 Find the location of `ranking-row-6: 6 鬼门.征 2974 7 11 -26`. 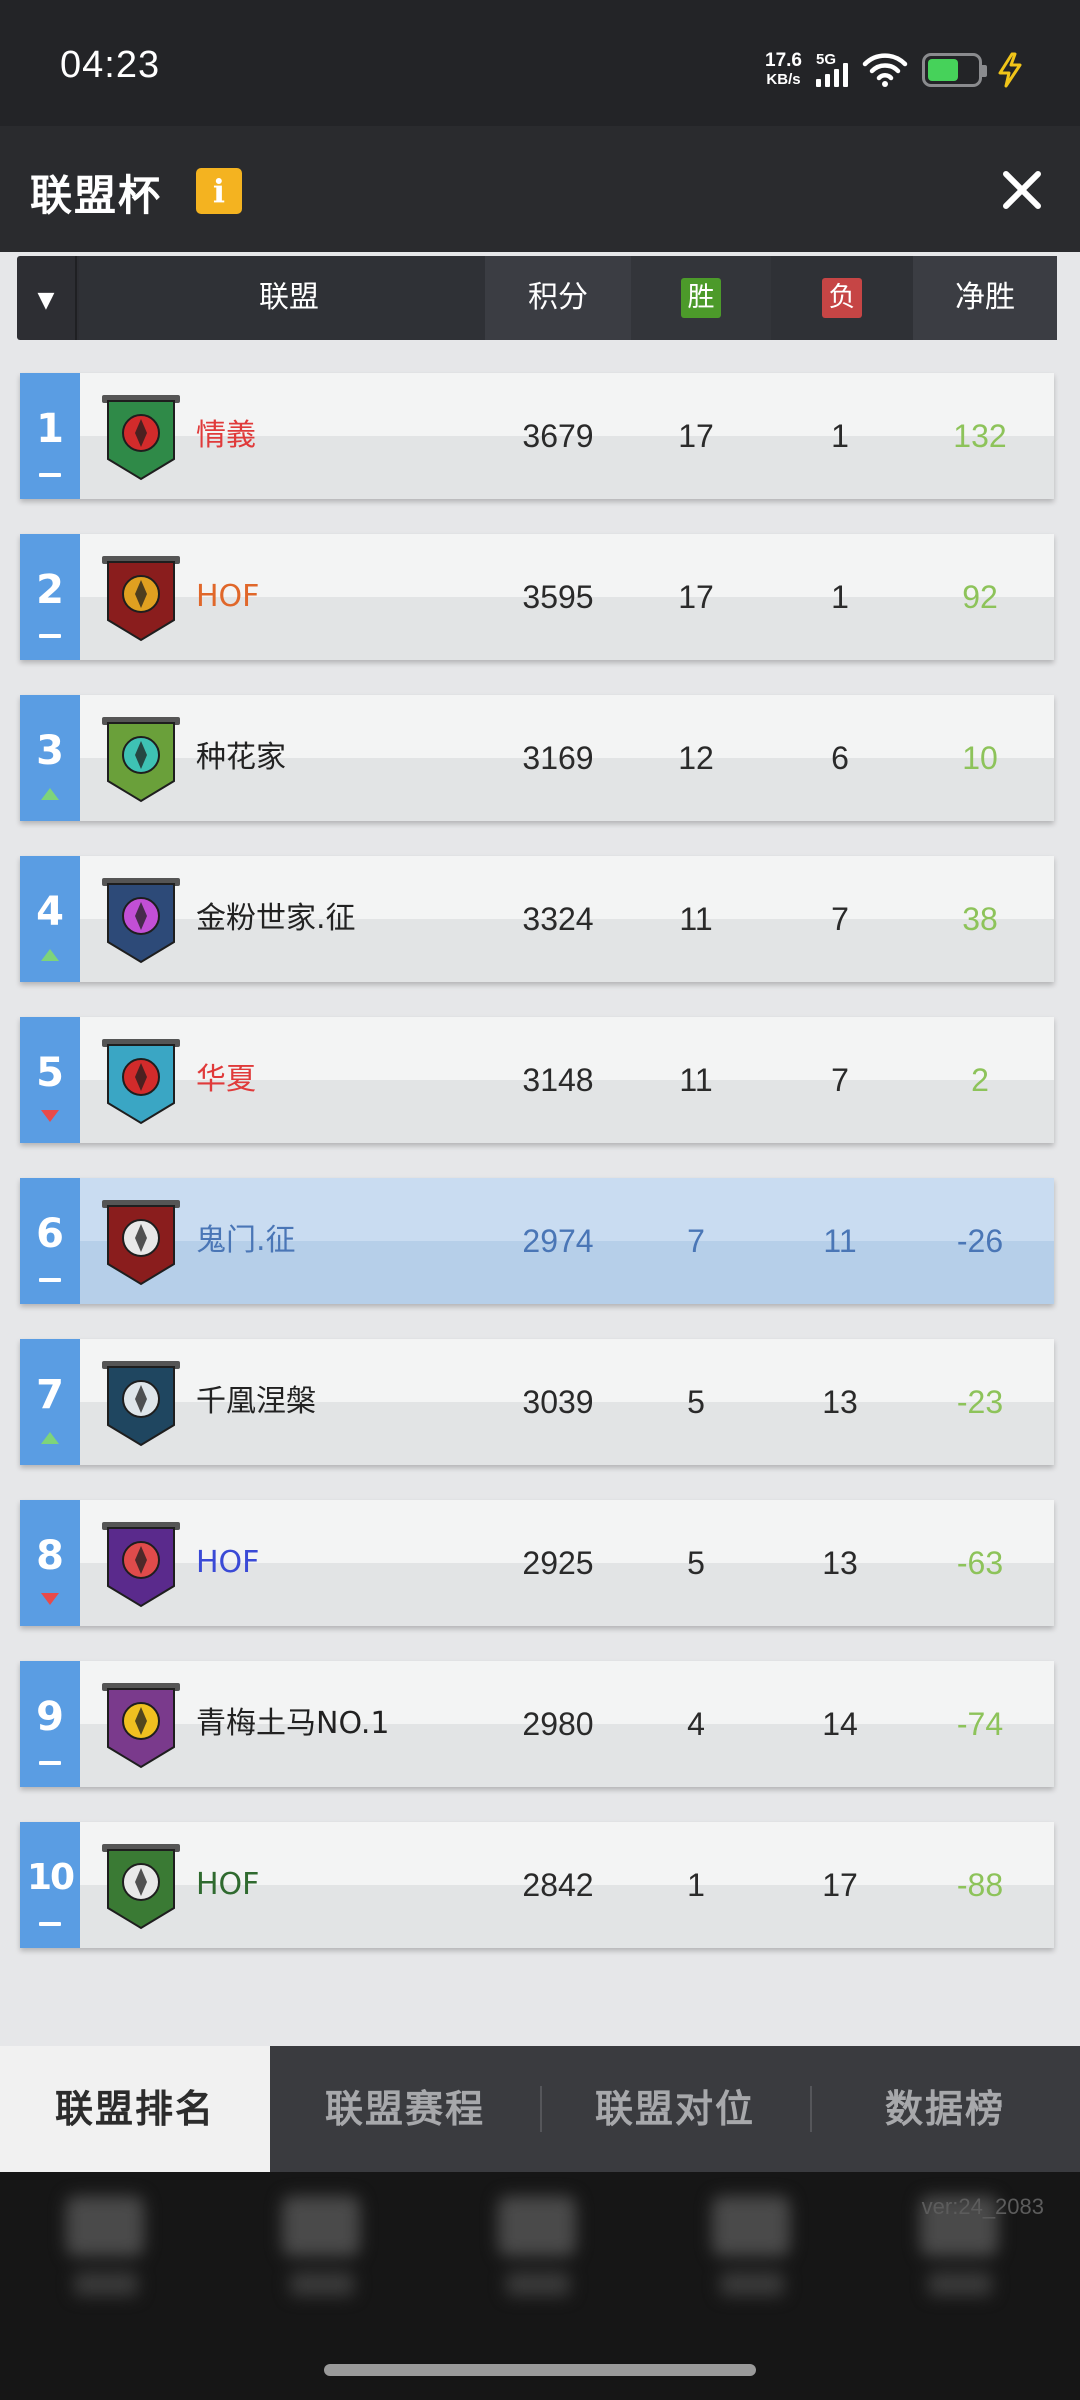

ranking-row-6: 6 鬼门.征 2974 7 11 -26 is located at coordinates (537, 1241).